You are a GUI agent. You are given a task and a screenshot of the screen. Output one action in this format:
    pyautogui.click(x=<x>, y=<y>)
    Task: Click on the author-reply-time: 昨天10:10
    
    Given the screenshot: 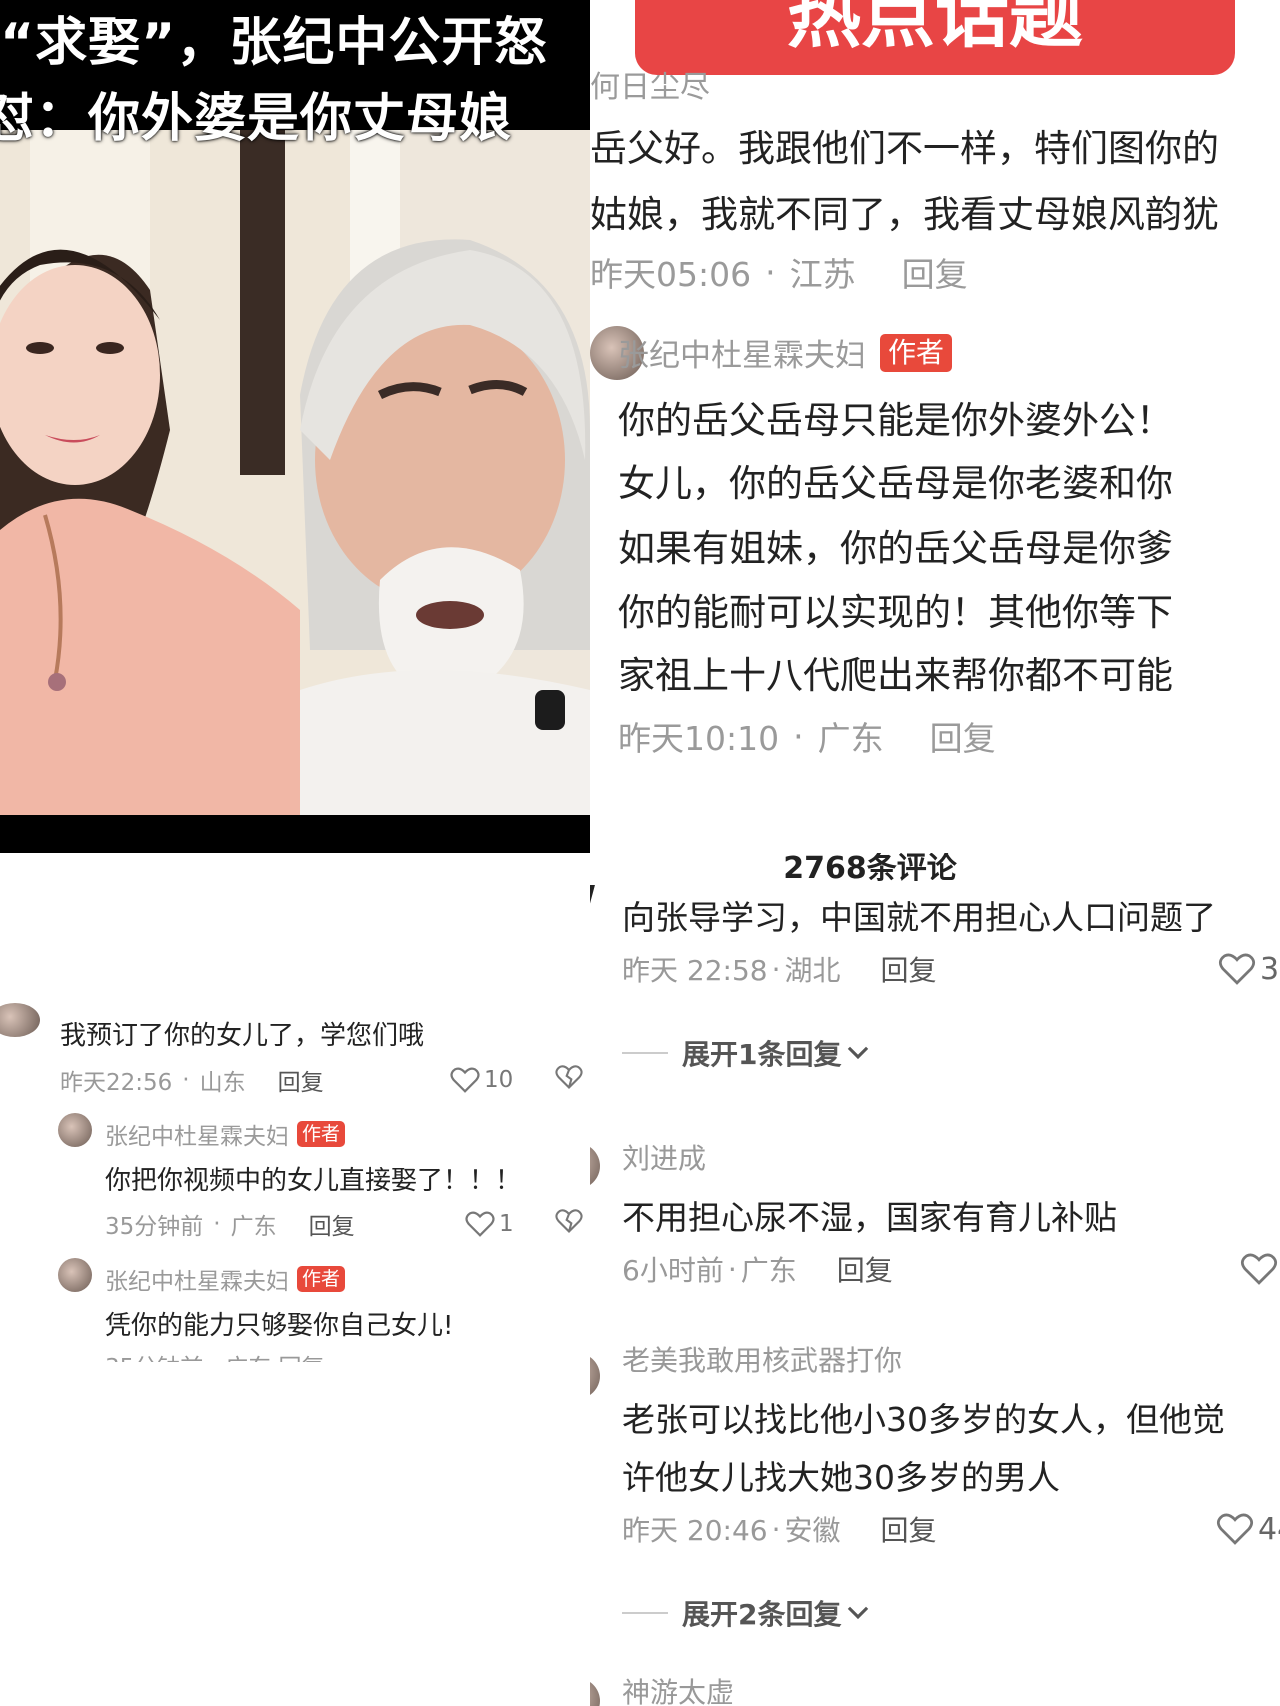 What is the action you would take?
    pyautogui.click(x=699, y=738)
    